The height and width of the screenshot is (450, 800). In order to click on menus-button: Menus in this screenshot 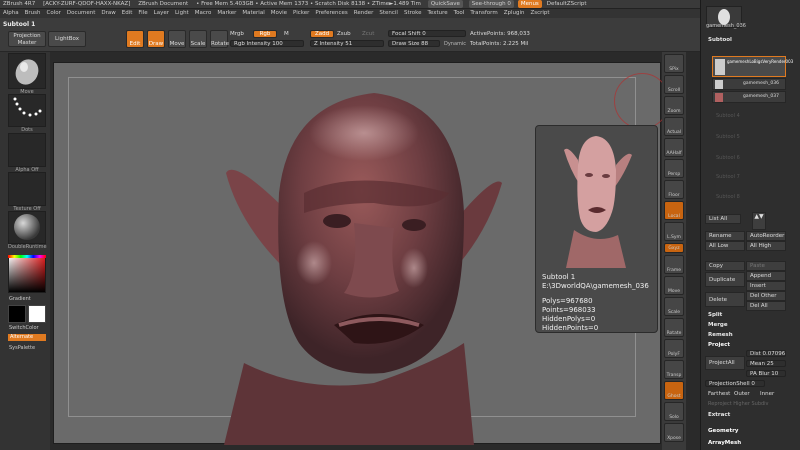, I will do `click(529, 4)`.